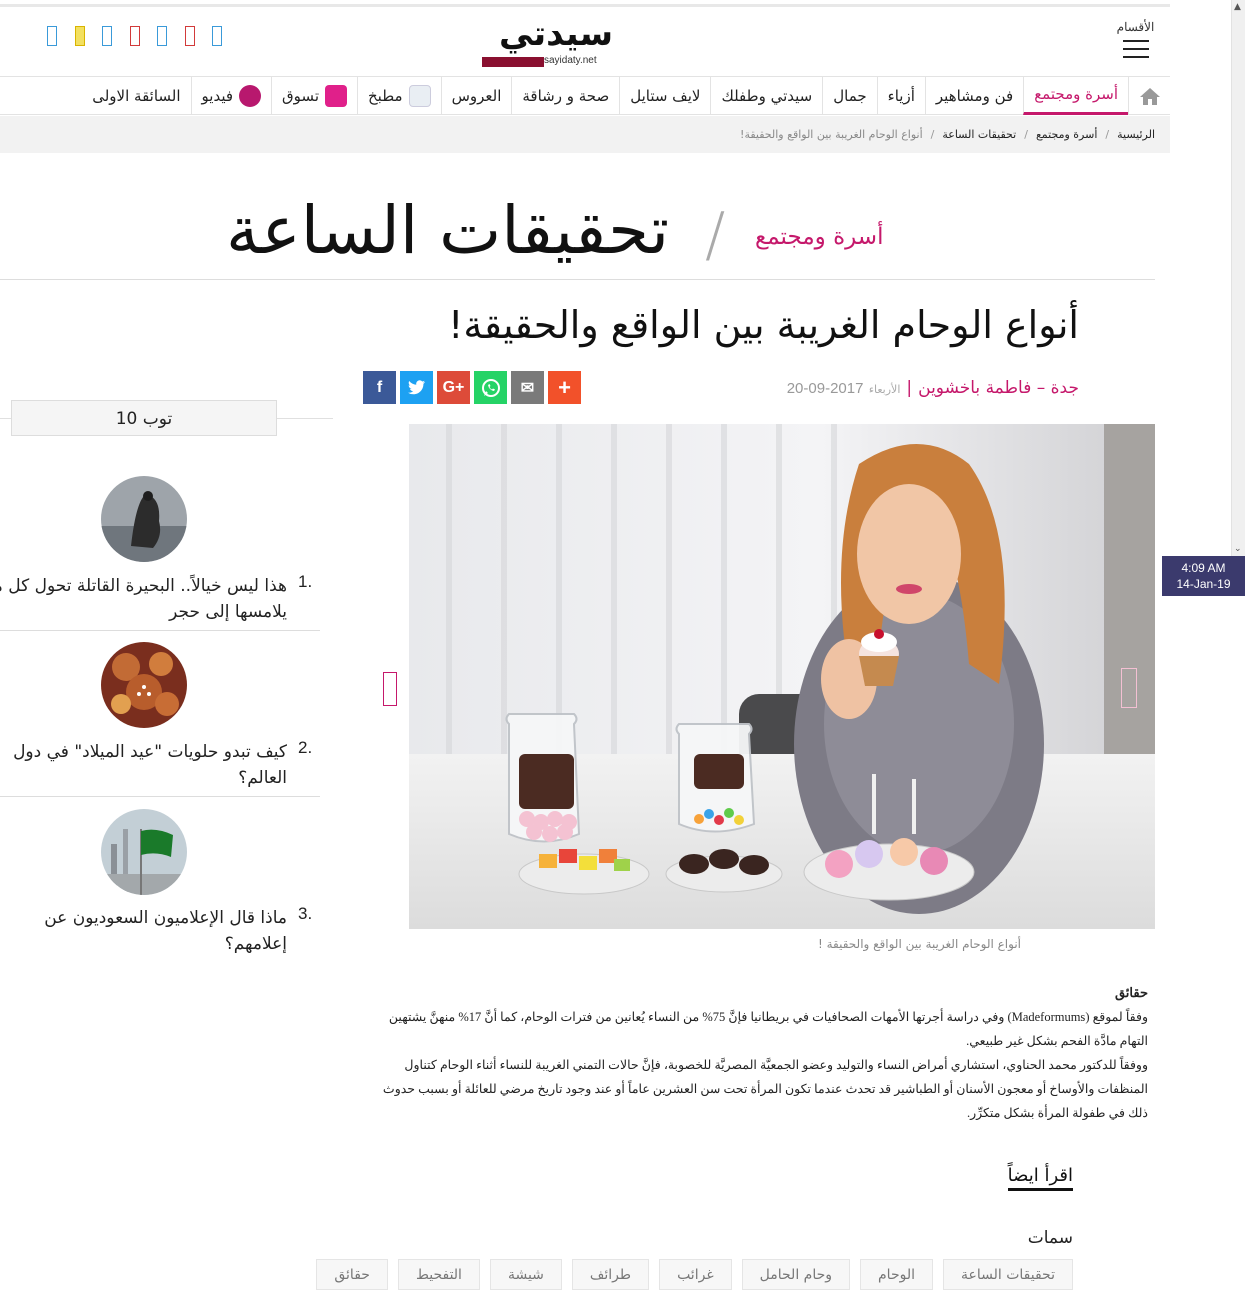  I want to click on nav-item-beauty: جمال, so click(849, 95).